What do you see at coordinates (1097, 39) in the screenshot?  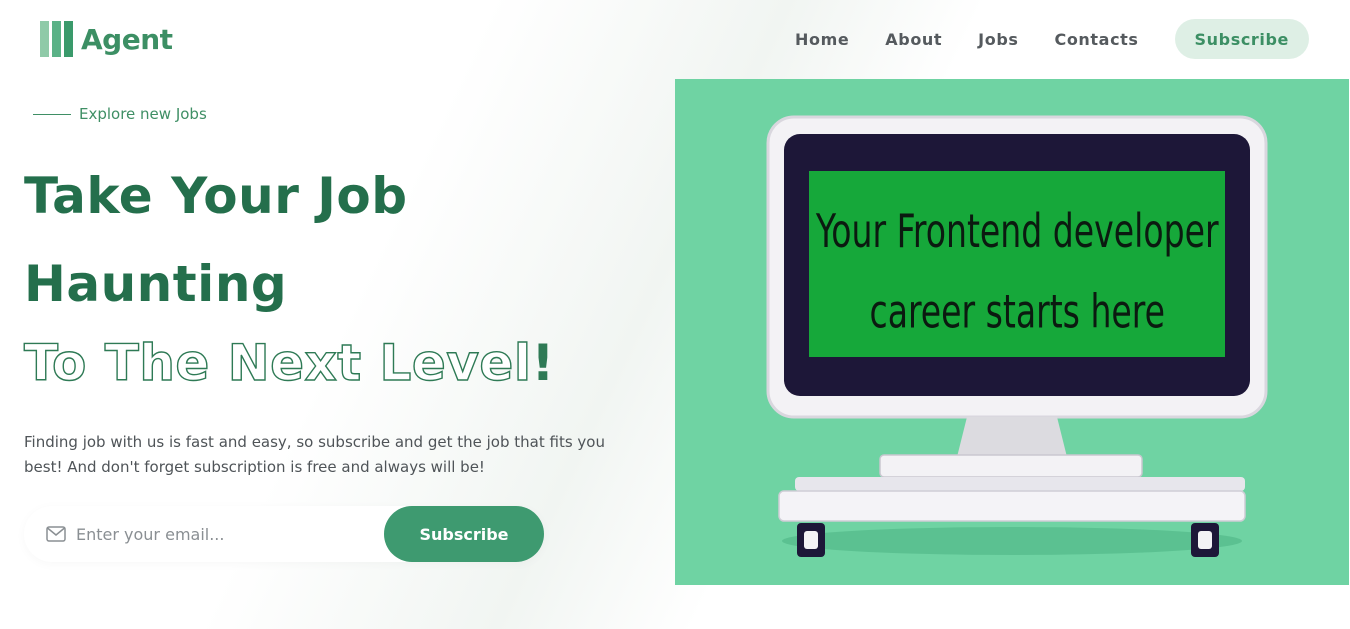 I see `nav-contacts: Contacts` at bounding box center [1097, 39].